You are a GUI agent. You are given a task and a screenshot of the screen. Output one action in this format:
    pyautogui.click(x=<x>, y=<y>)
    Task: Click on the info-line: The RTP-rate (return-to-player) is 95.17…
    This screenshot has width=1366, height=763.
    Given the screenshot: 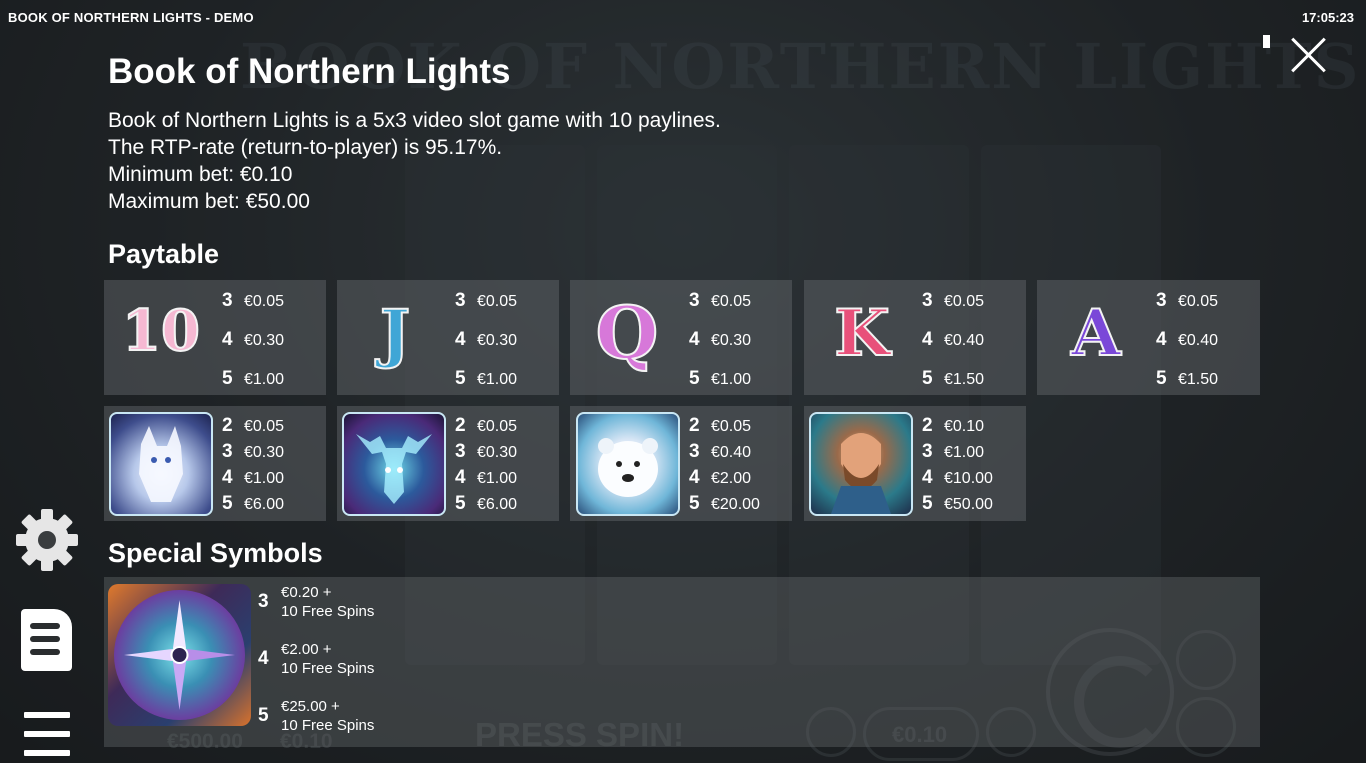 What is the action you would take?
    pyautogui.click(x=305, y=147)
    